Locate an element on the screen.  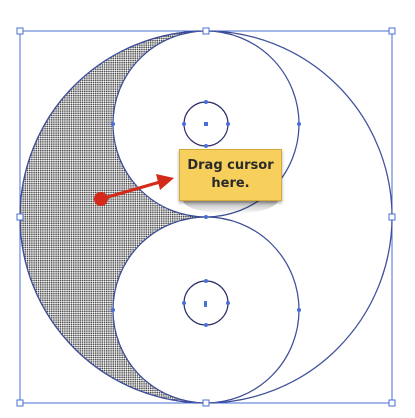
handle-top-right is located at coordinates (392, 31).